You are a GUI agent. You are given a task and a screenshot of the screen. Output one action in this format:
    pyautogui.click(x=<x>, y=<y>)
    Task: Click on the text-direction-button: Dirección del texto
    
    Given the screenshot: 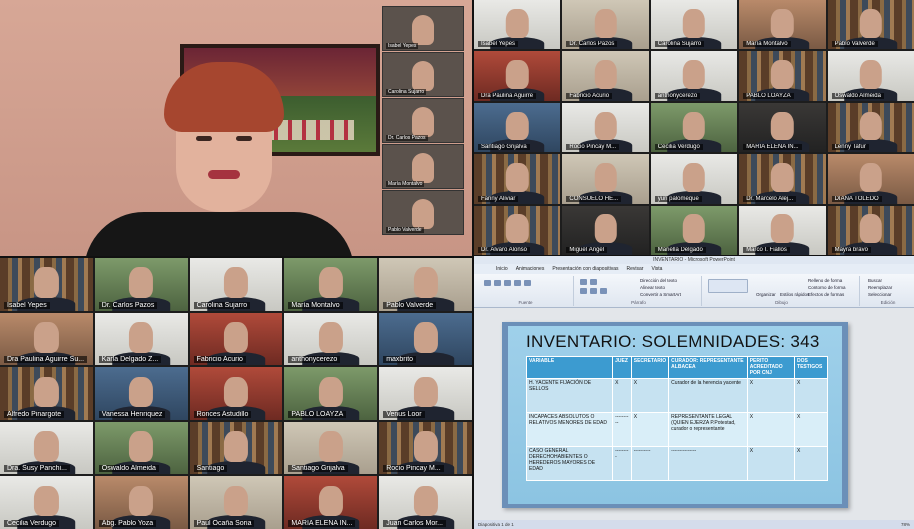 What is the action you would take?
    pyautogui.click(x=658, y=280)
    